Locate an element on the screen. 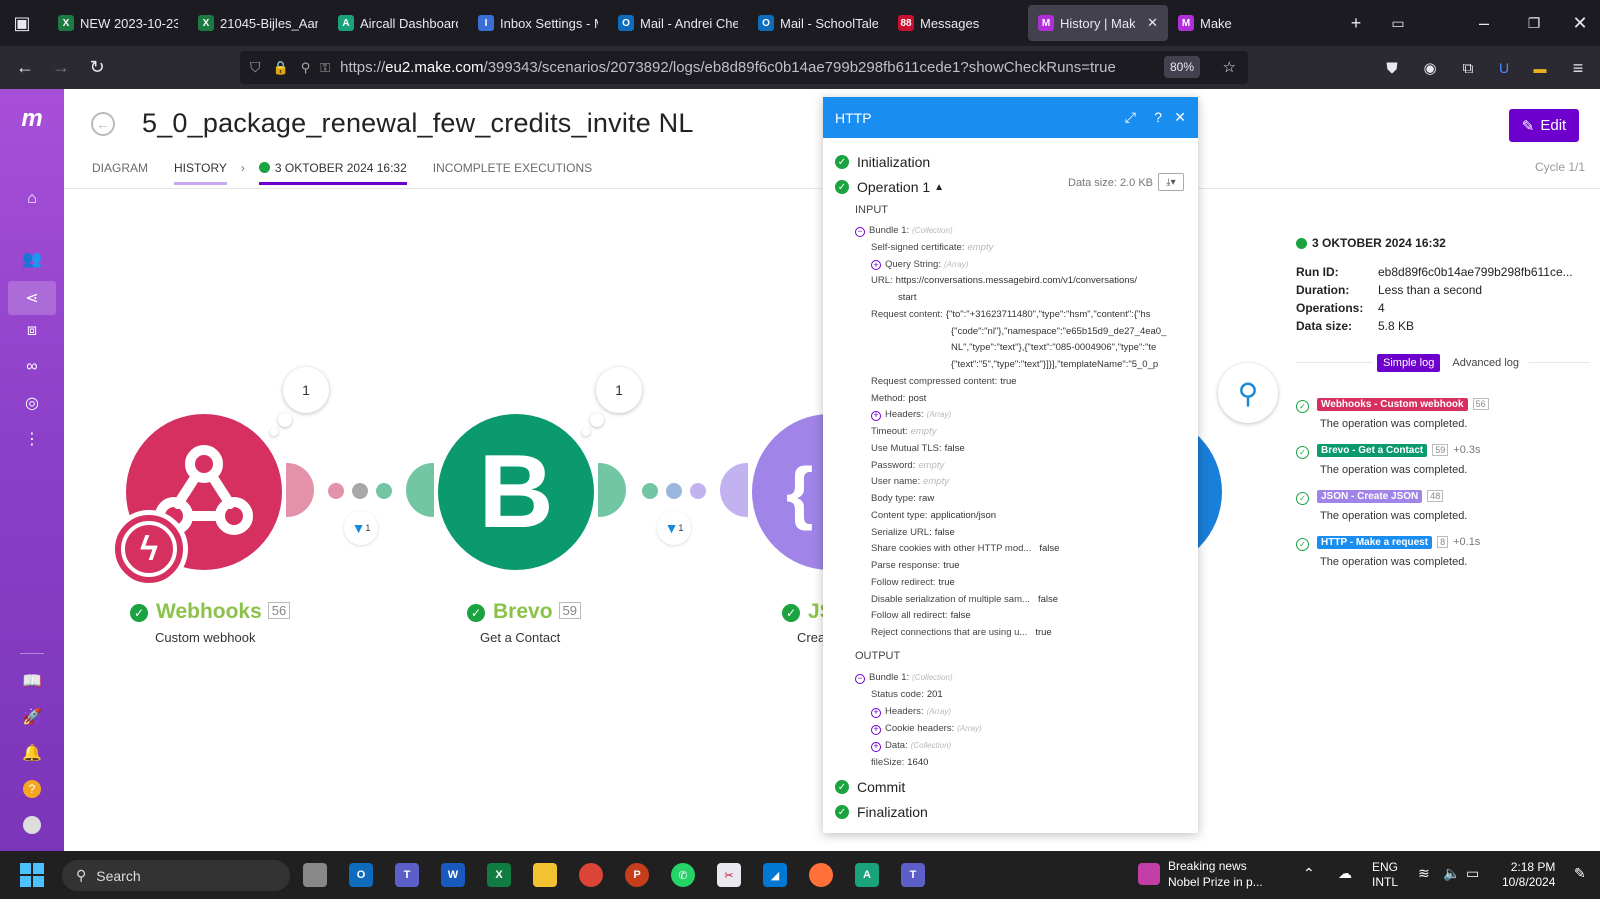 Image resolution: width=1600 pixels, height=899 pixels. word-icon: W is located at coordinates (453, 875).